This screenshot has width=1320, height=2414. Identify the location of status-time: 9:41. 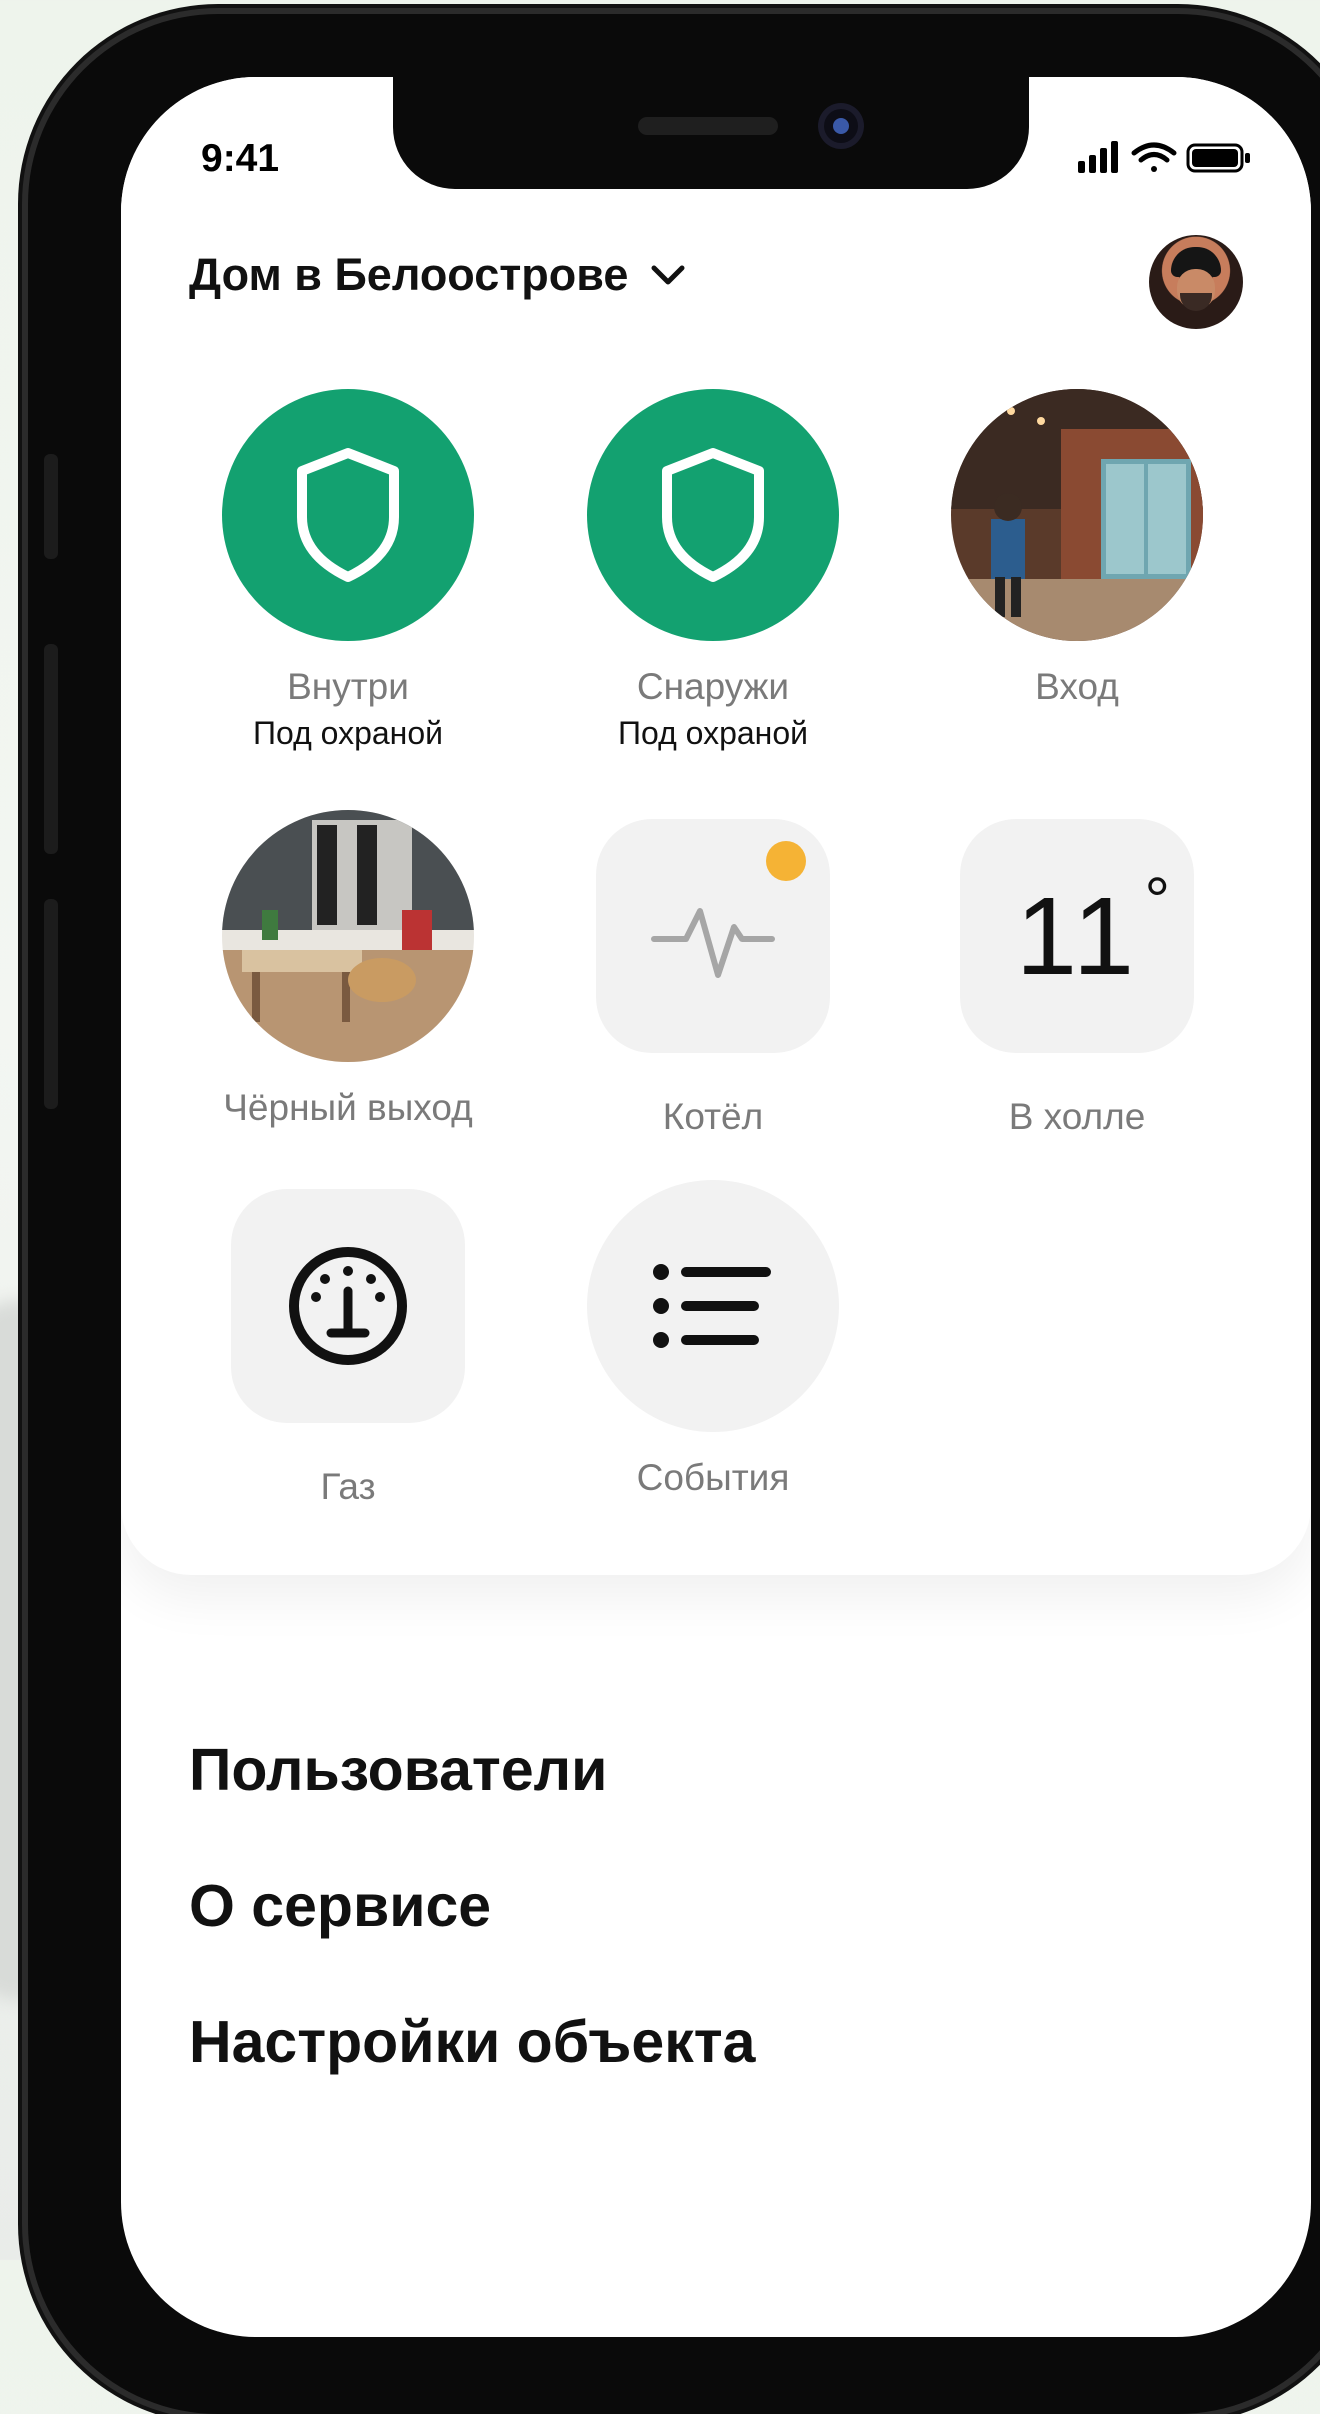
(240, 158).